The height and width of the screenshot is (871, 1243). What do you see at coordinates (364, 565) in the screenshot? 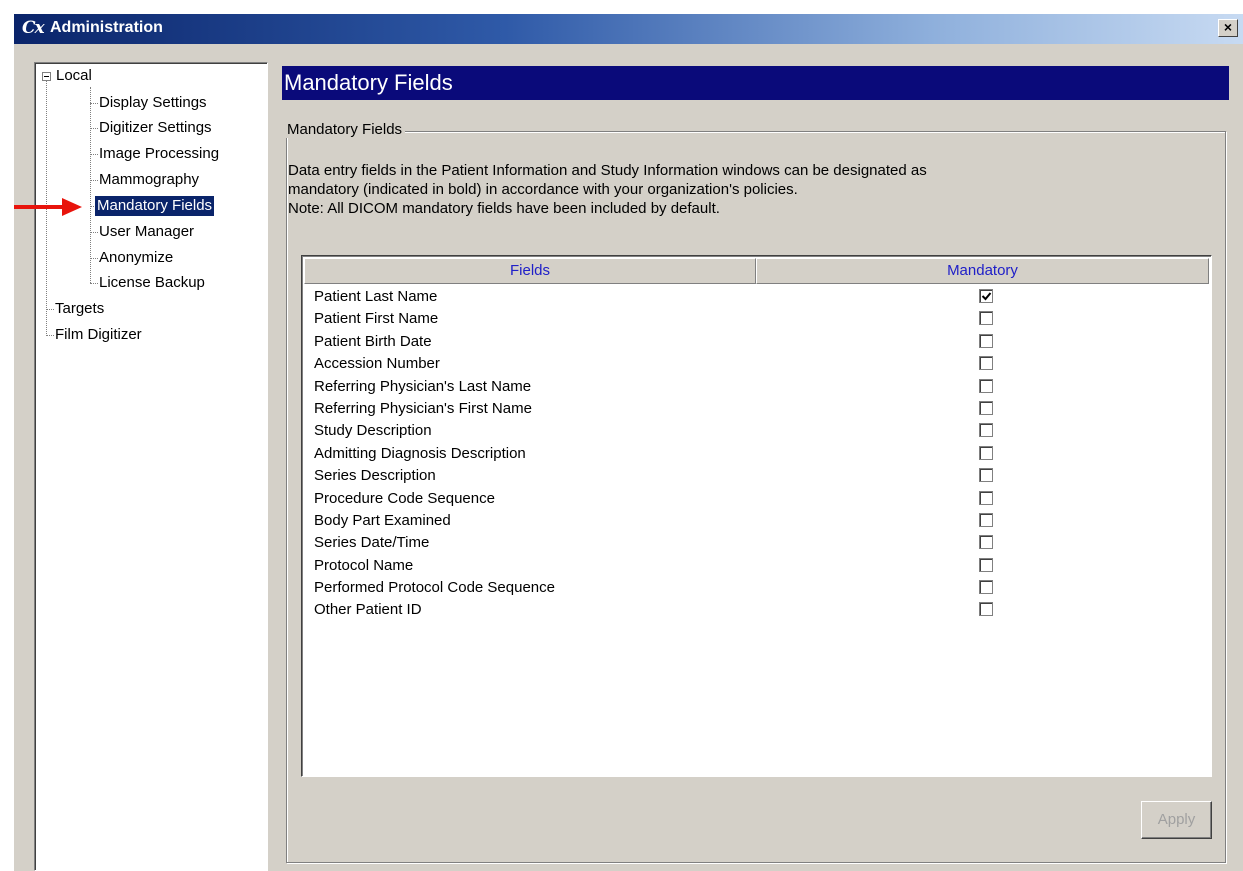
I see `field-name: Protocol Name` at bounding box center [364, 565].